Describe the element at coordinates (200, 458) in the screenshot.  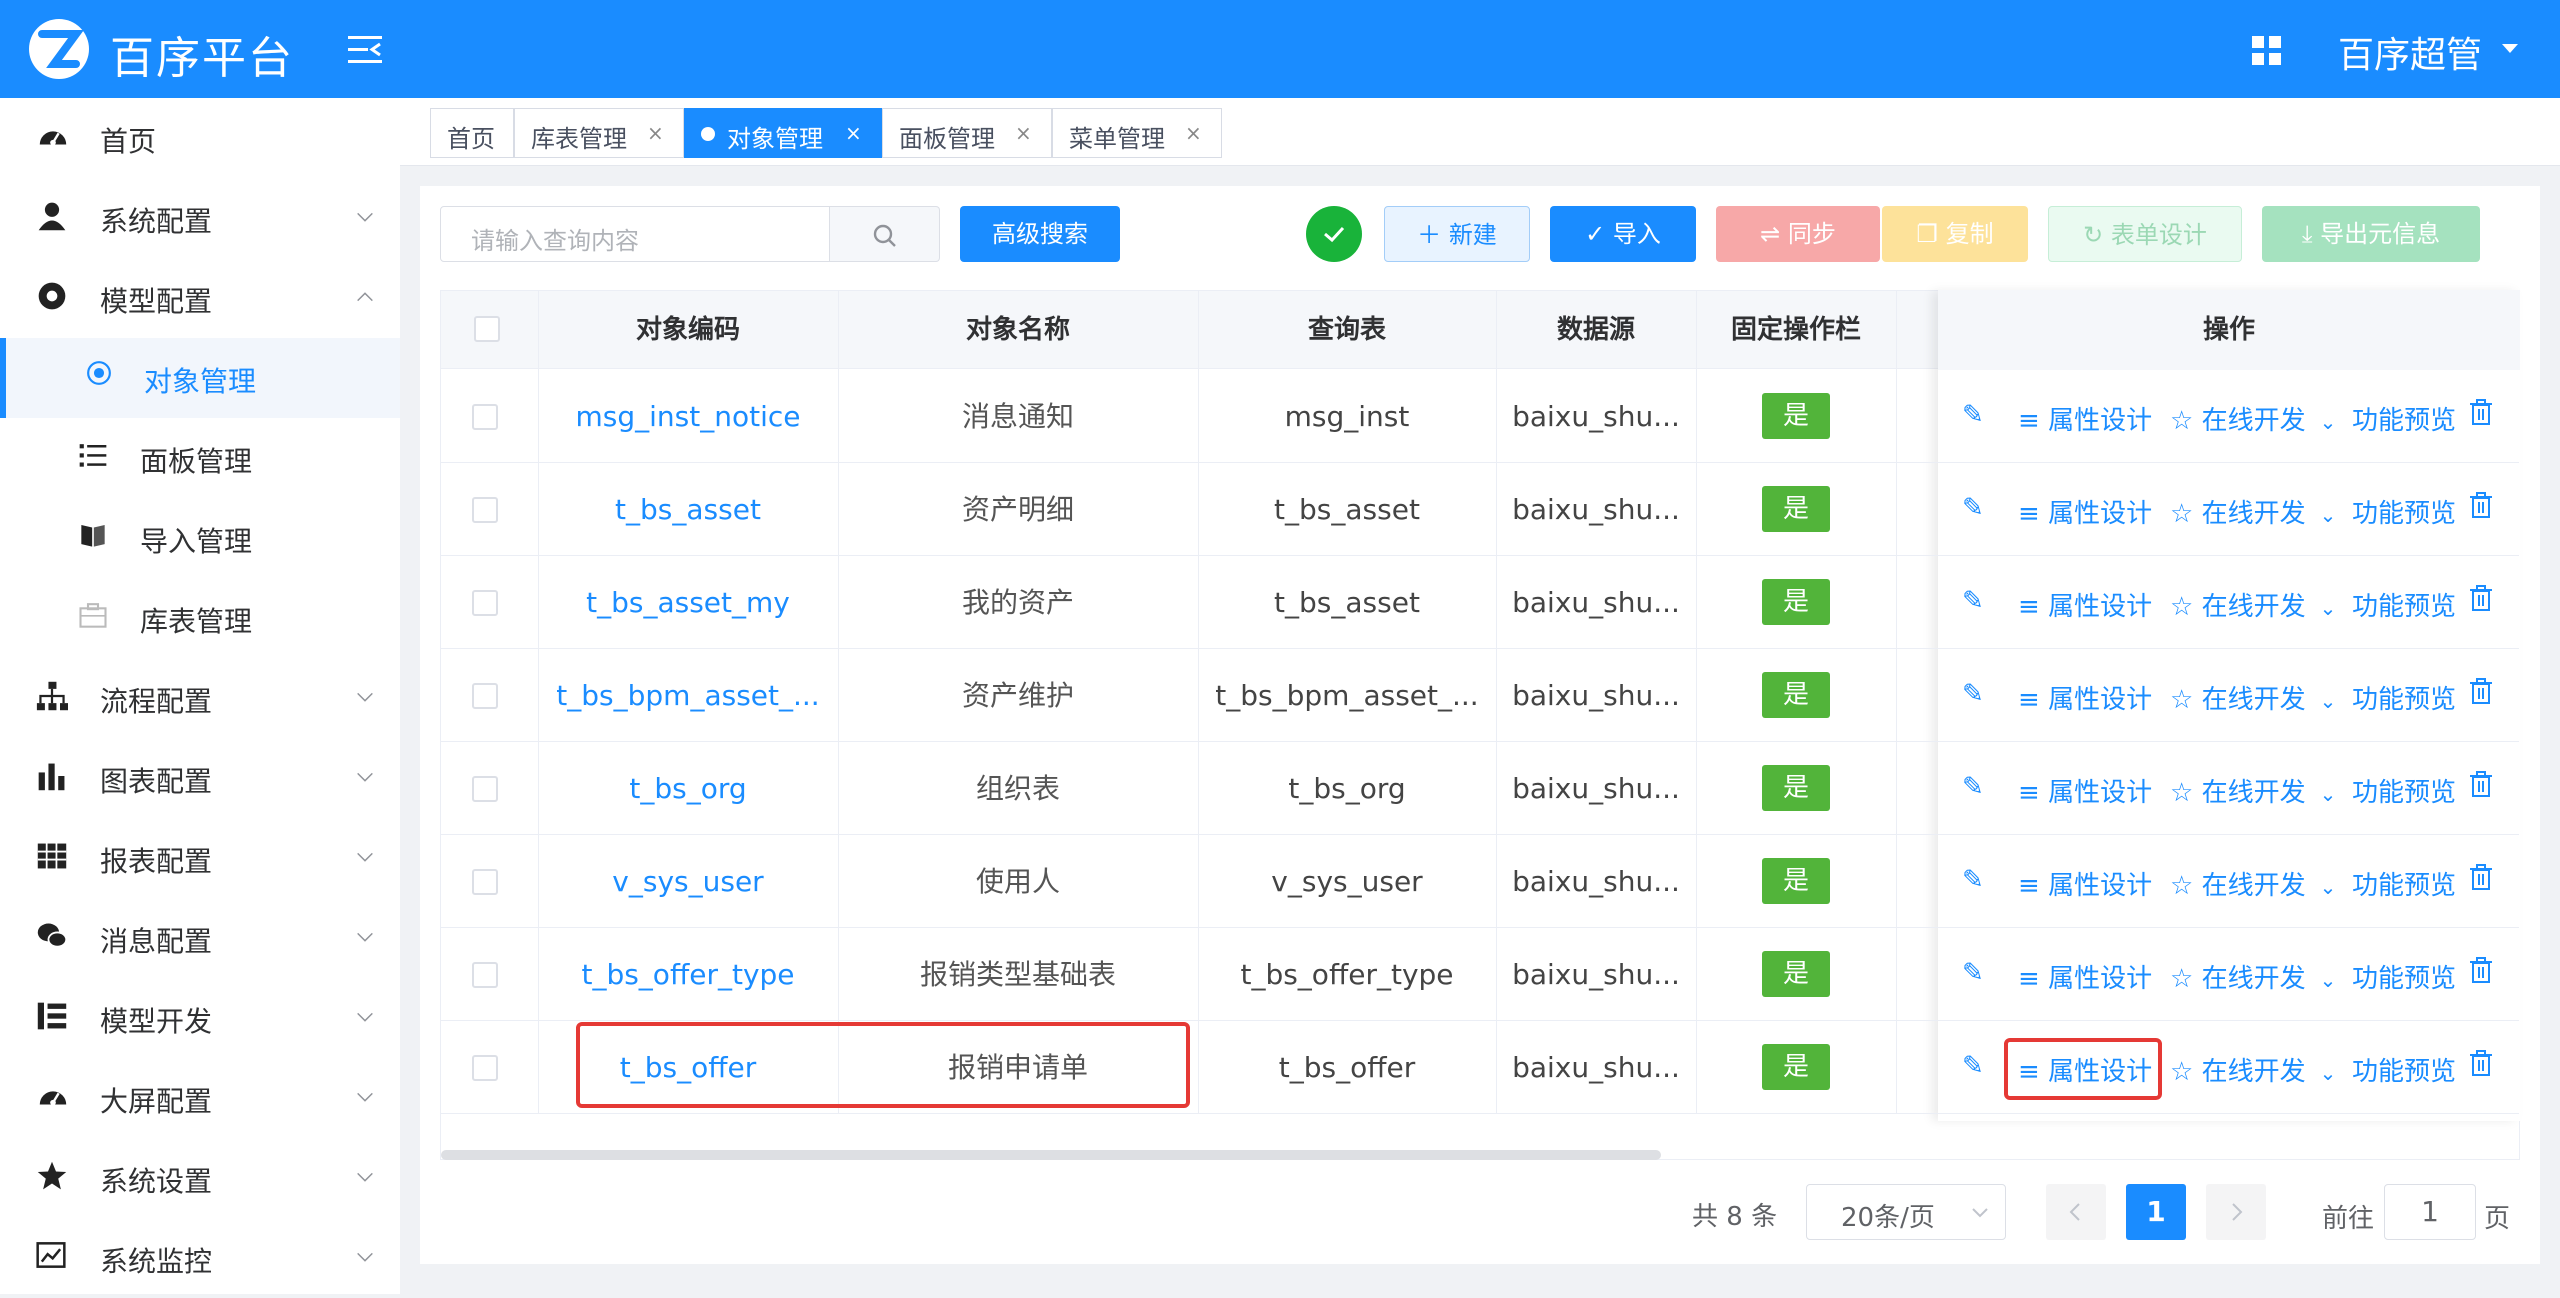
I see `sidebar-item-4: 面板管理` at that location.